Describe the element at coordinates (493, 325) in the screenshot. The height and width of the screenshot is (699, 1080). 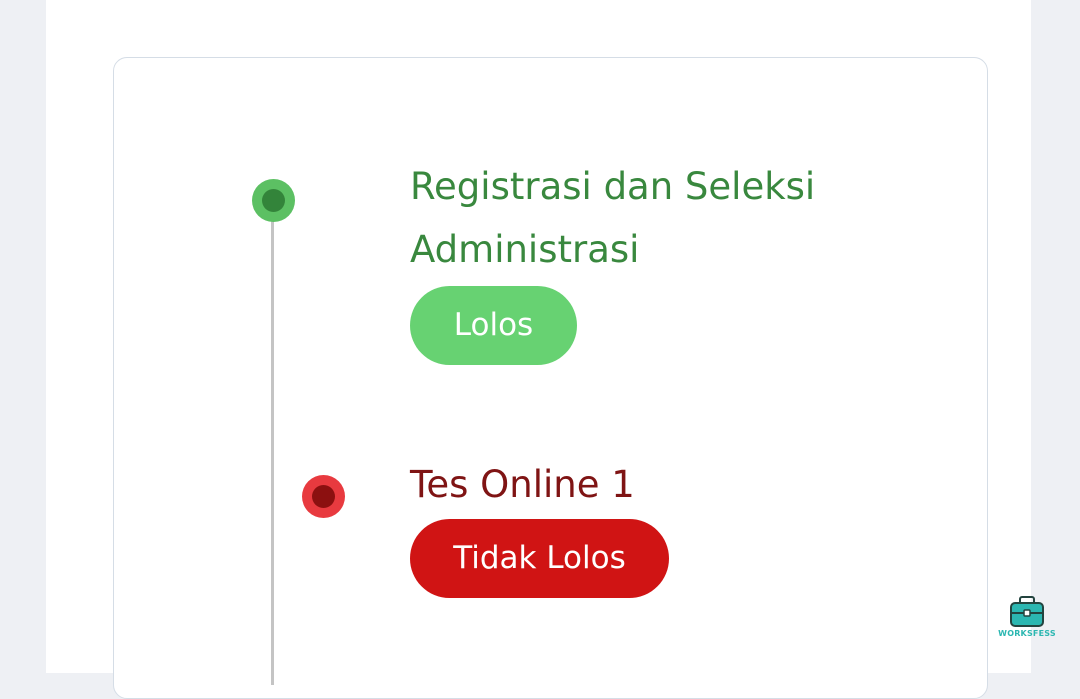
I see `status-badge-passed: Lolos` at that location.